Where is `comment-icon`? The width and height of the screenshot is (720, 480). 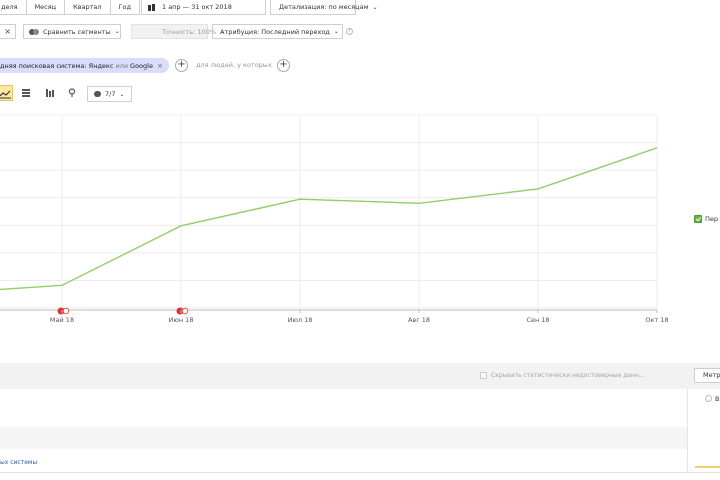 comment-icon is located at coordinates (97, 94).